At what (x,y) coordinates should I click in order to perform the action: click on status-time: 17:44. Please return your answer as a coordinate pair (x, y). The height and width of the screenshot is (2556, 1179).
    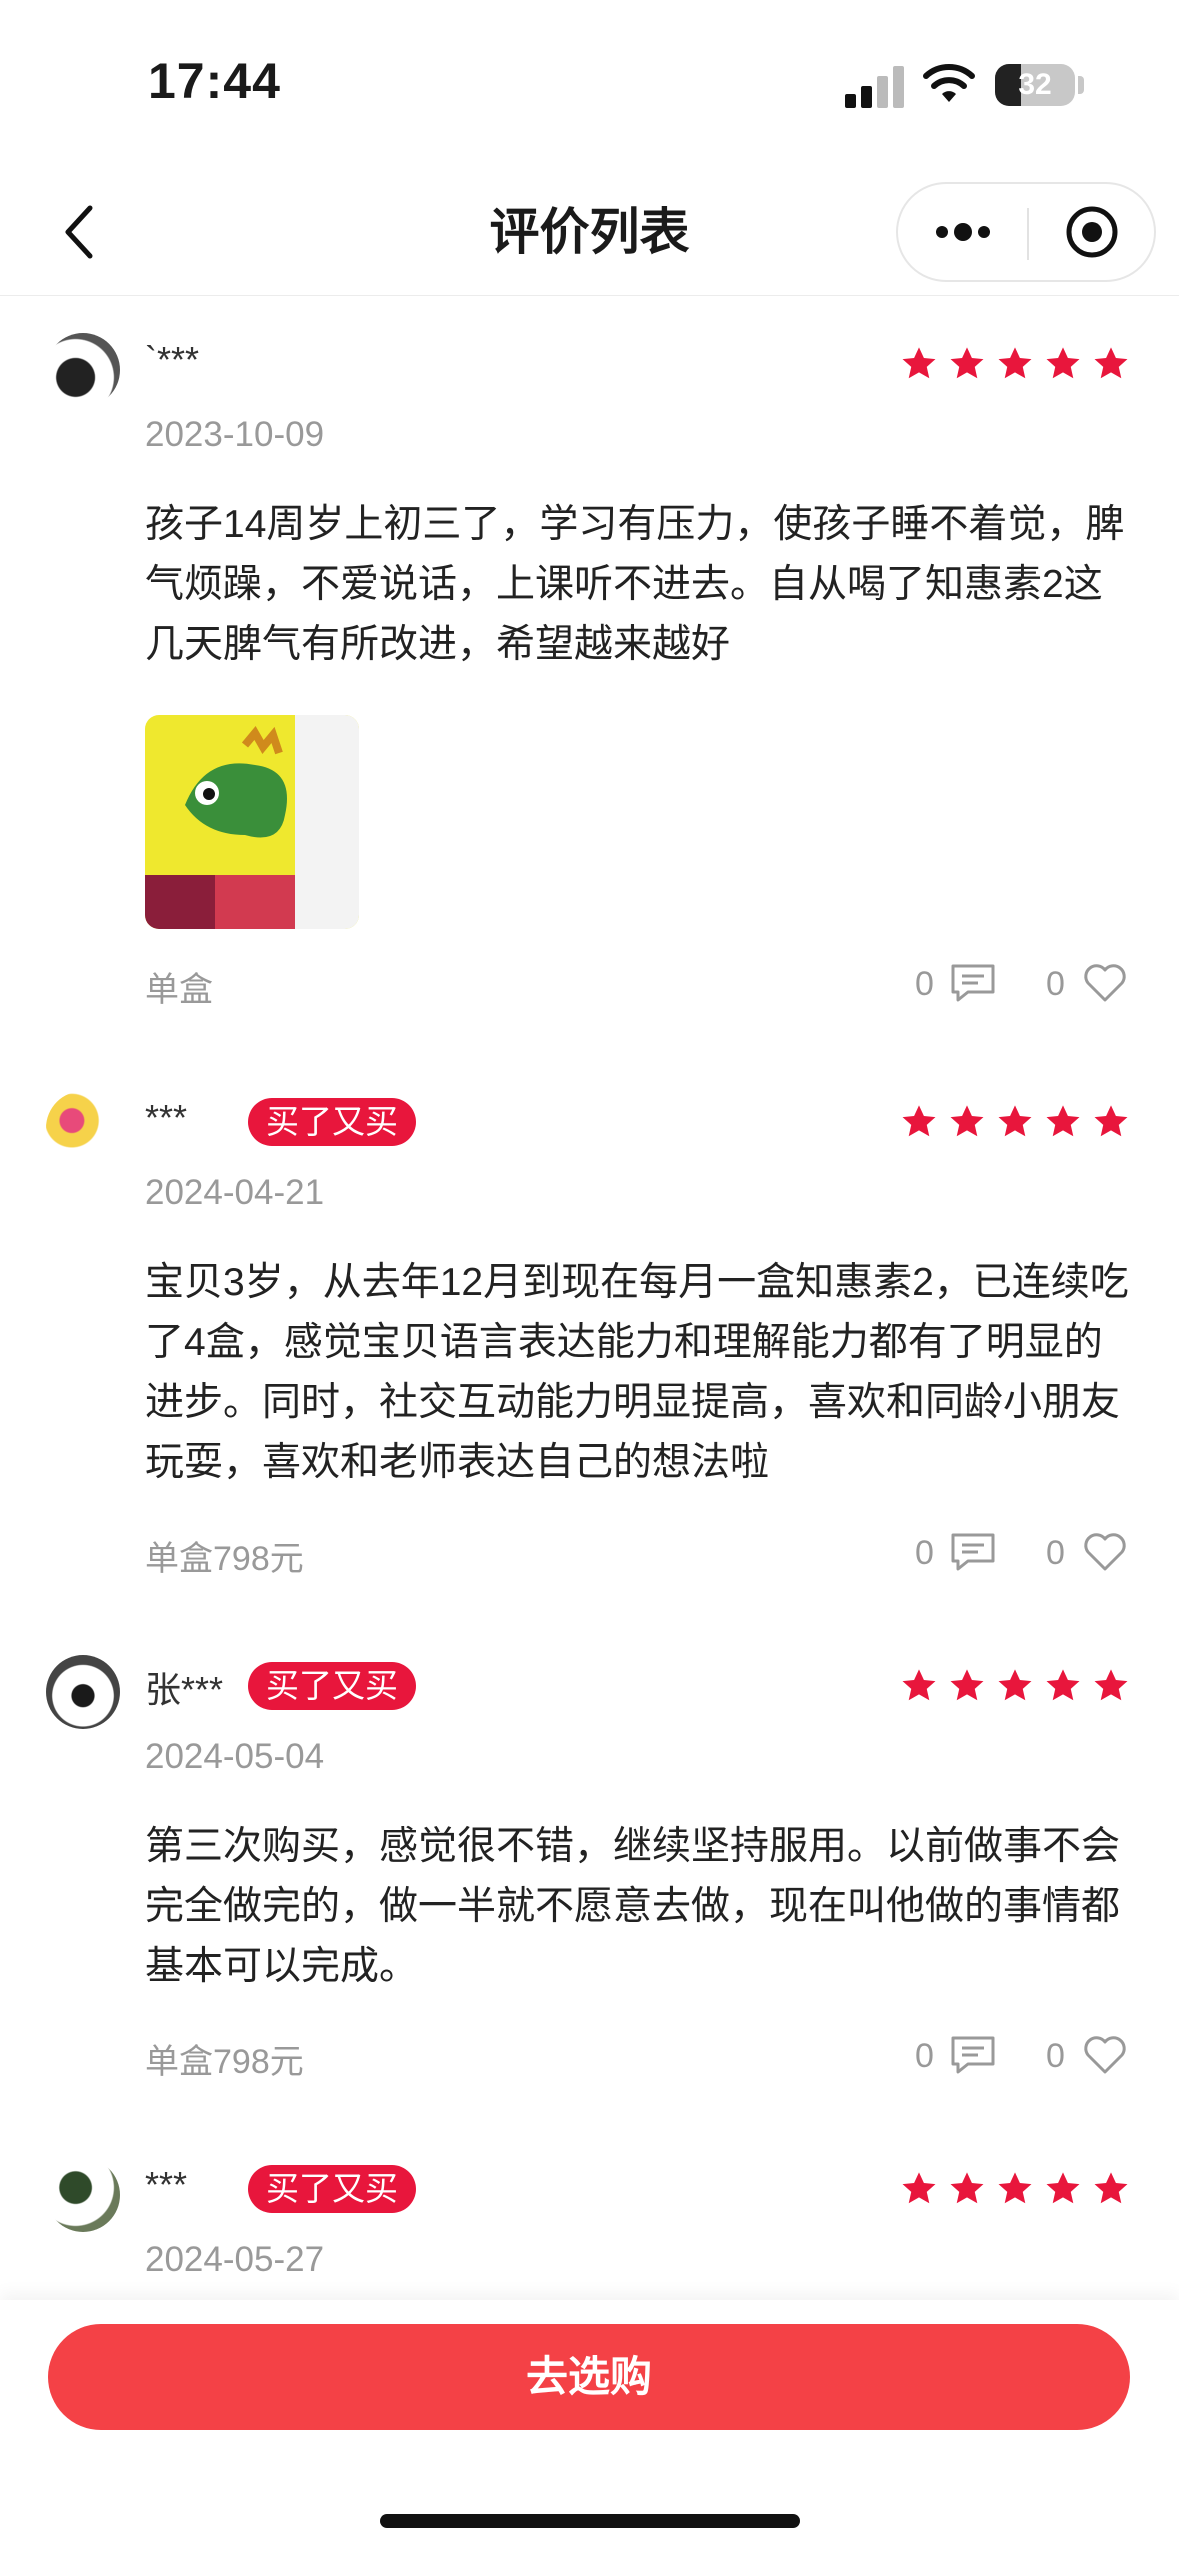
    Looking at the image, I should click on (214, 81).